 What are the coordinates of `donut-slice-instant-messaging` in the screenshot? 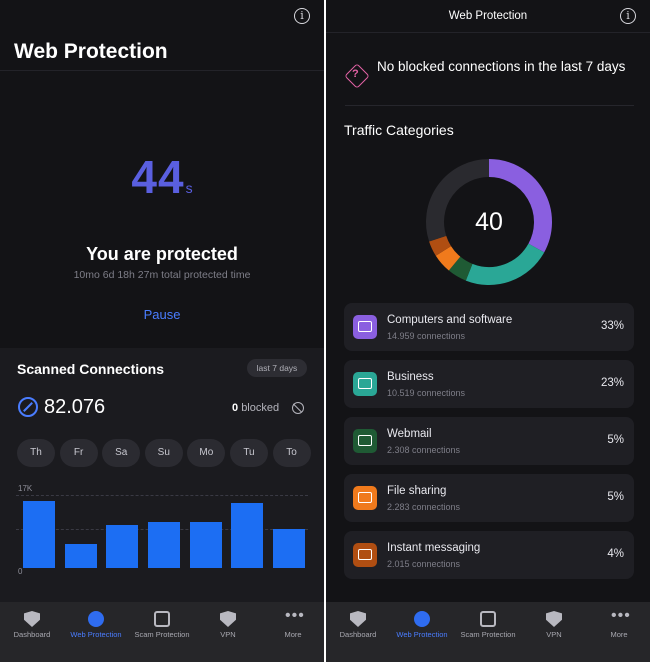 It's located at (440, 245).